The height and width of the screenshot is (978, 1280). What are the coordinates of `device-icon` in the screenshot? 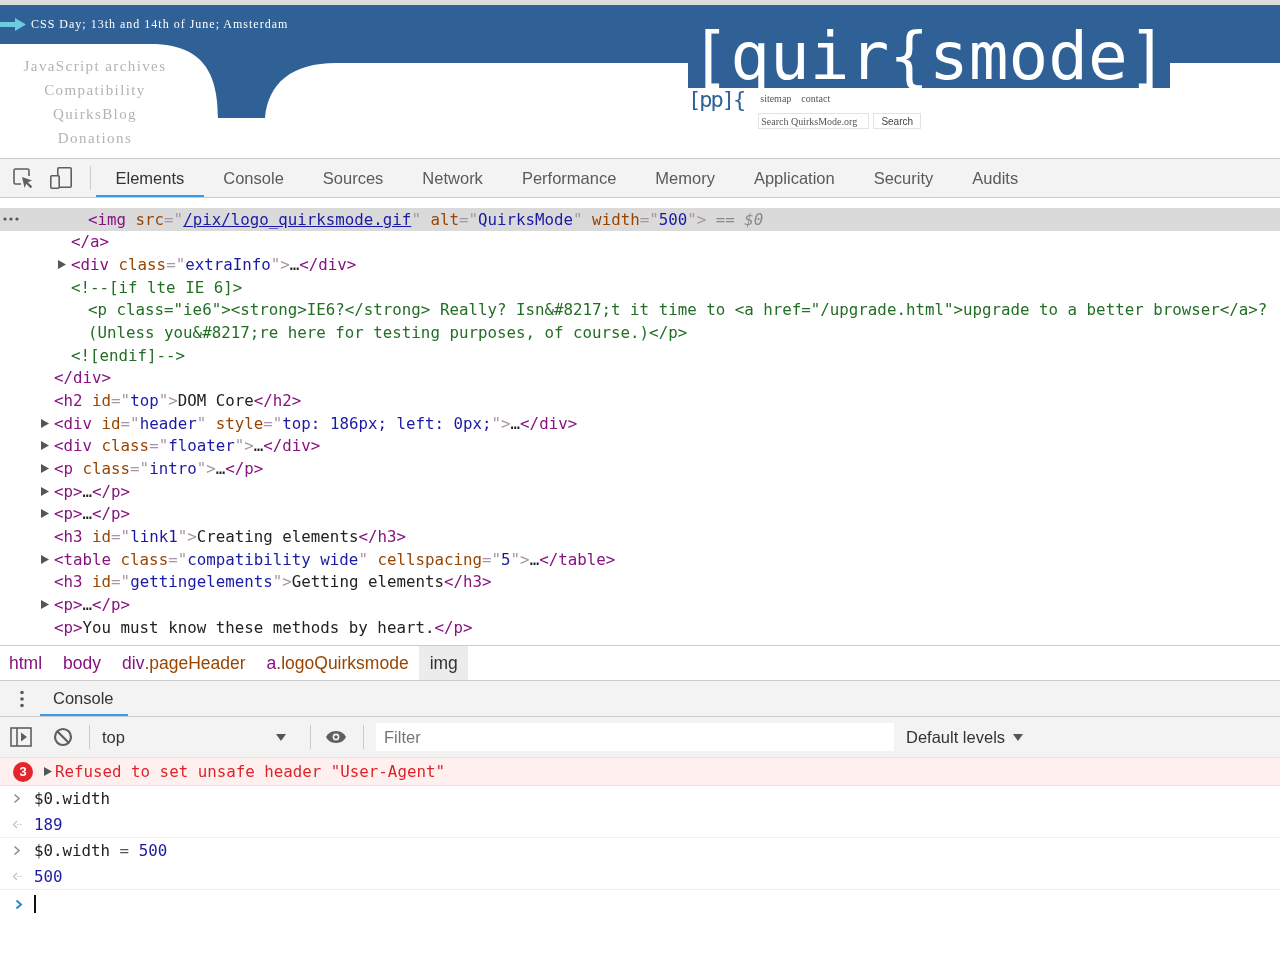 It's located at (61, 178).